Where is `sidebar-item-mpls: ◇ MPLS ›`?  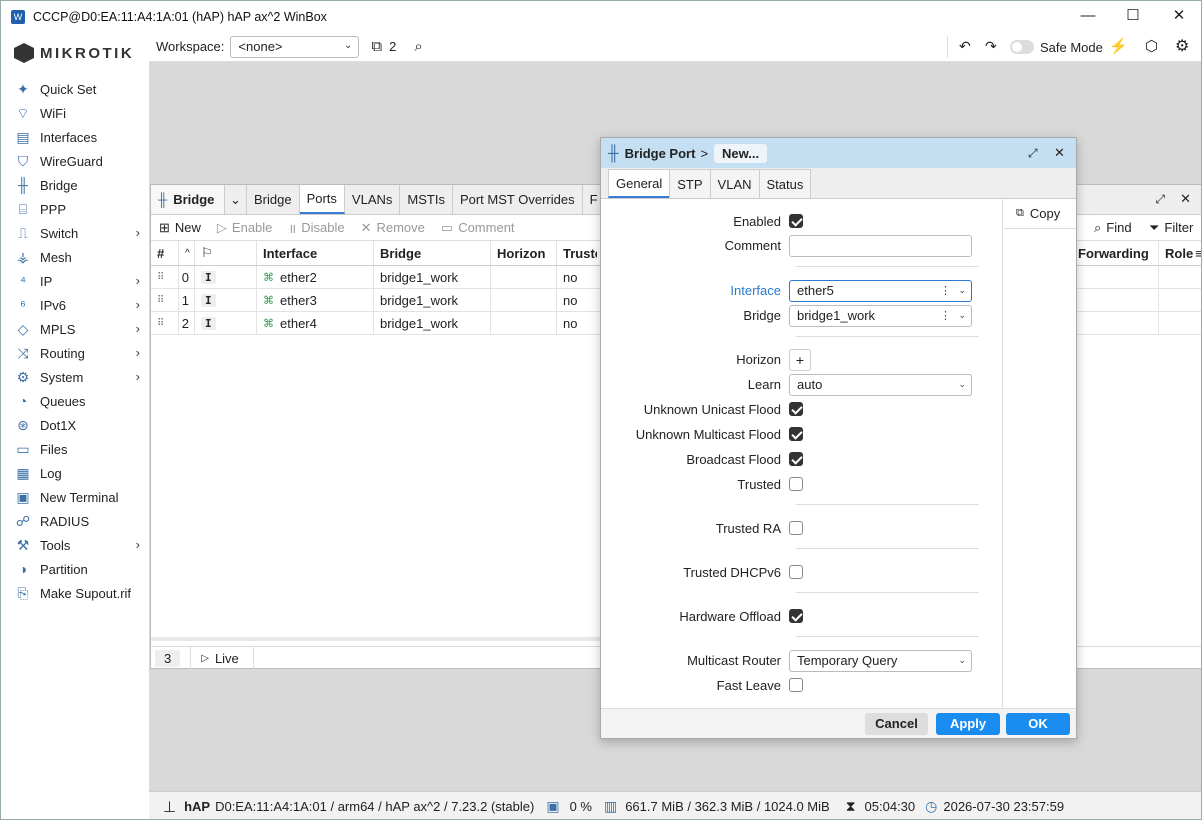 sidebar-item-mpls: ◇ MPLS › is located at coordinates (75, 329).